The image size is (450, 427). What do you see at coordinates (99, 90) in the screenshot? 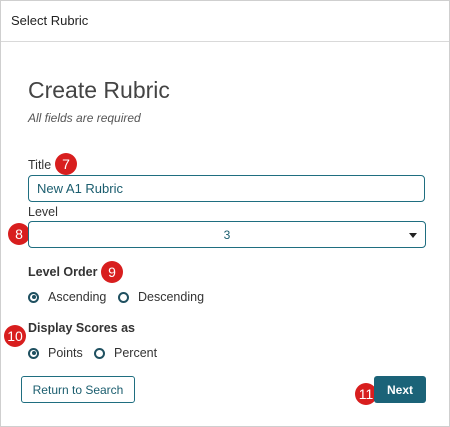
I see `page-heading: Create Rubric` at bounding box center [99, 90].